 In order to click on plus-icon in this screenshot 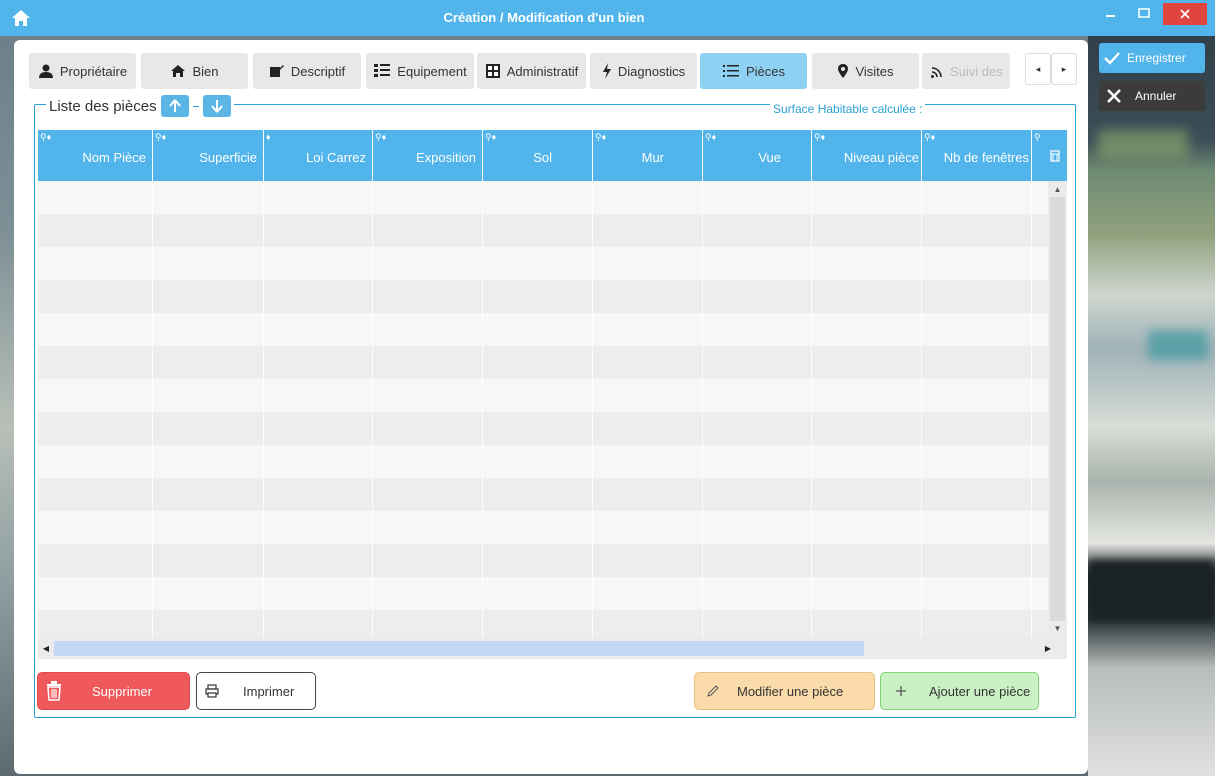, I will do `click(901, 691)`.